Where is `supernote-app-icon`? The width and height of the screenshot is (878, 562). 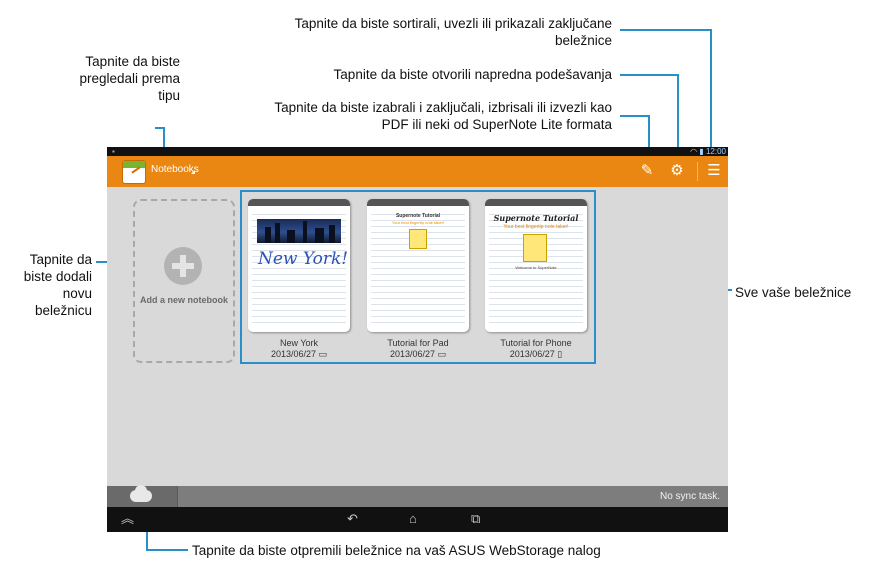
supernote-app-icon is located at coordinates (134, 172).